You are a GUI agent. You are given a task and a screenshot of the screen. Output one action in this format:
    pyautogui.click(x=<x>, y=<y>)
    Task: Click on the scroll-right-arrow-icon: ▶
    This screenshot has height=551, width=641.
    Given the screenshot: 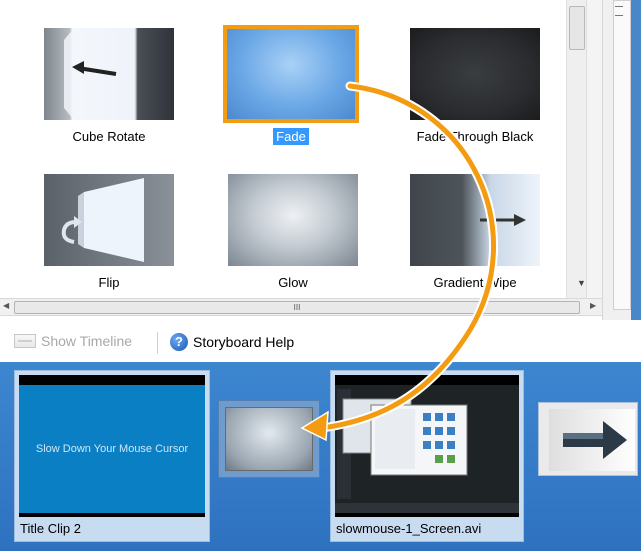 What is the action you would take?
    pyautogui.click(x=593, y=305)
    